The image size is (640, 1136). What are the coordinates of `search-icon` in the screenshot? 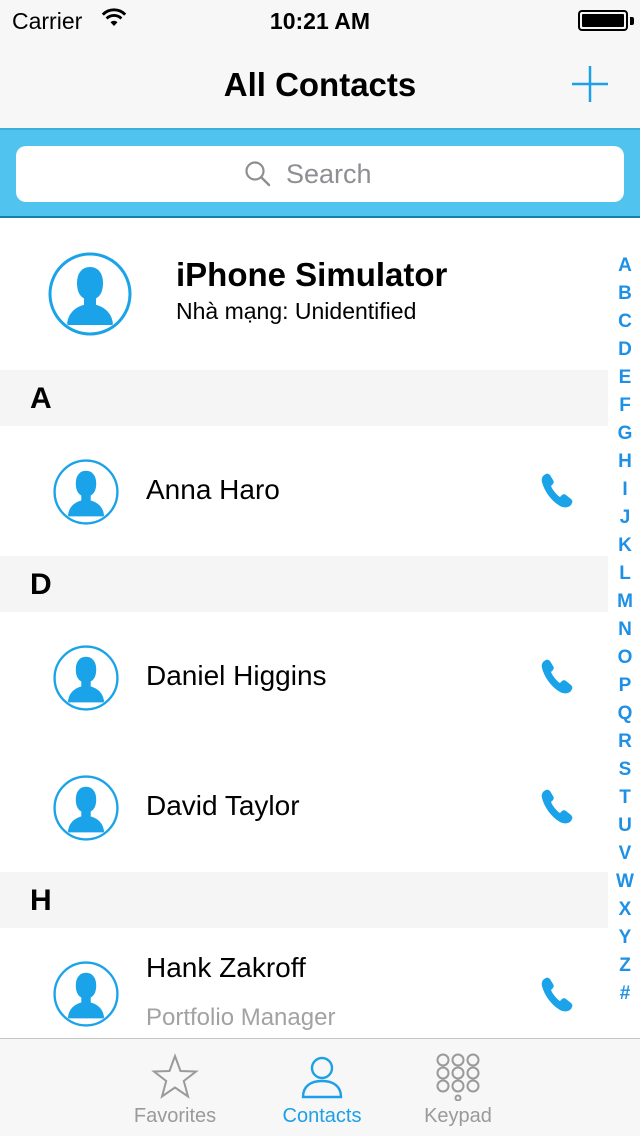 It's located at (258, 174).